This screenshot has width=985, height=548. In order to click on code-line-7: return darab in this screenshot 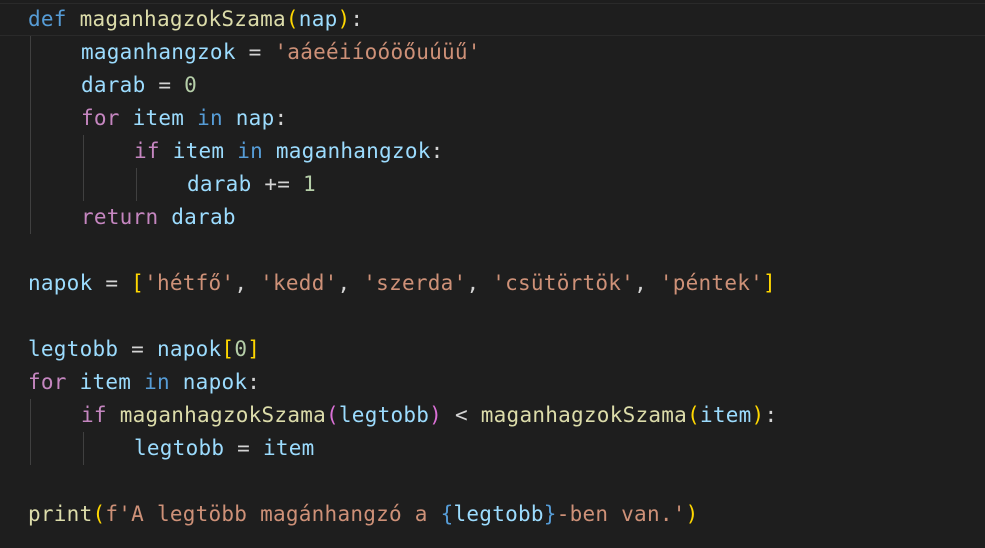, I will do `click(158, 217)`.